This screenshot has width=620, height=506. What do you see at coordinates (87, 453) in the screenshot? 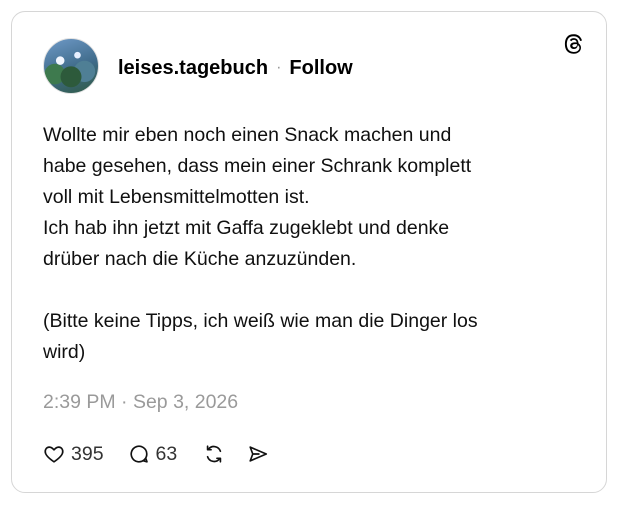
I see `like-count: 395` at bounding box center [87, 453].